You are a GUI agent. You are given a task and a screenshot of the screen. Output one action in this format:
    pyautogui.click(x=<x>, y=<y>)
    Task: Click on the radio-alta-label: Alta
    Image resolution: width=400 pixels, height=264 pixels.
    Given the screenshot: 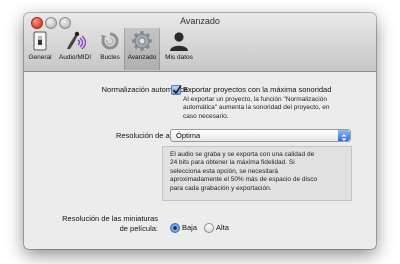 What is the action you would take?
    pyautogui.click(x=222, y=227)
    